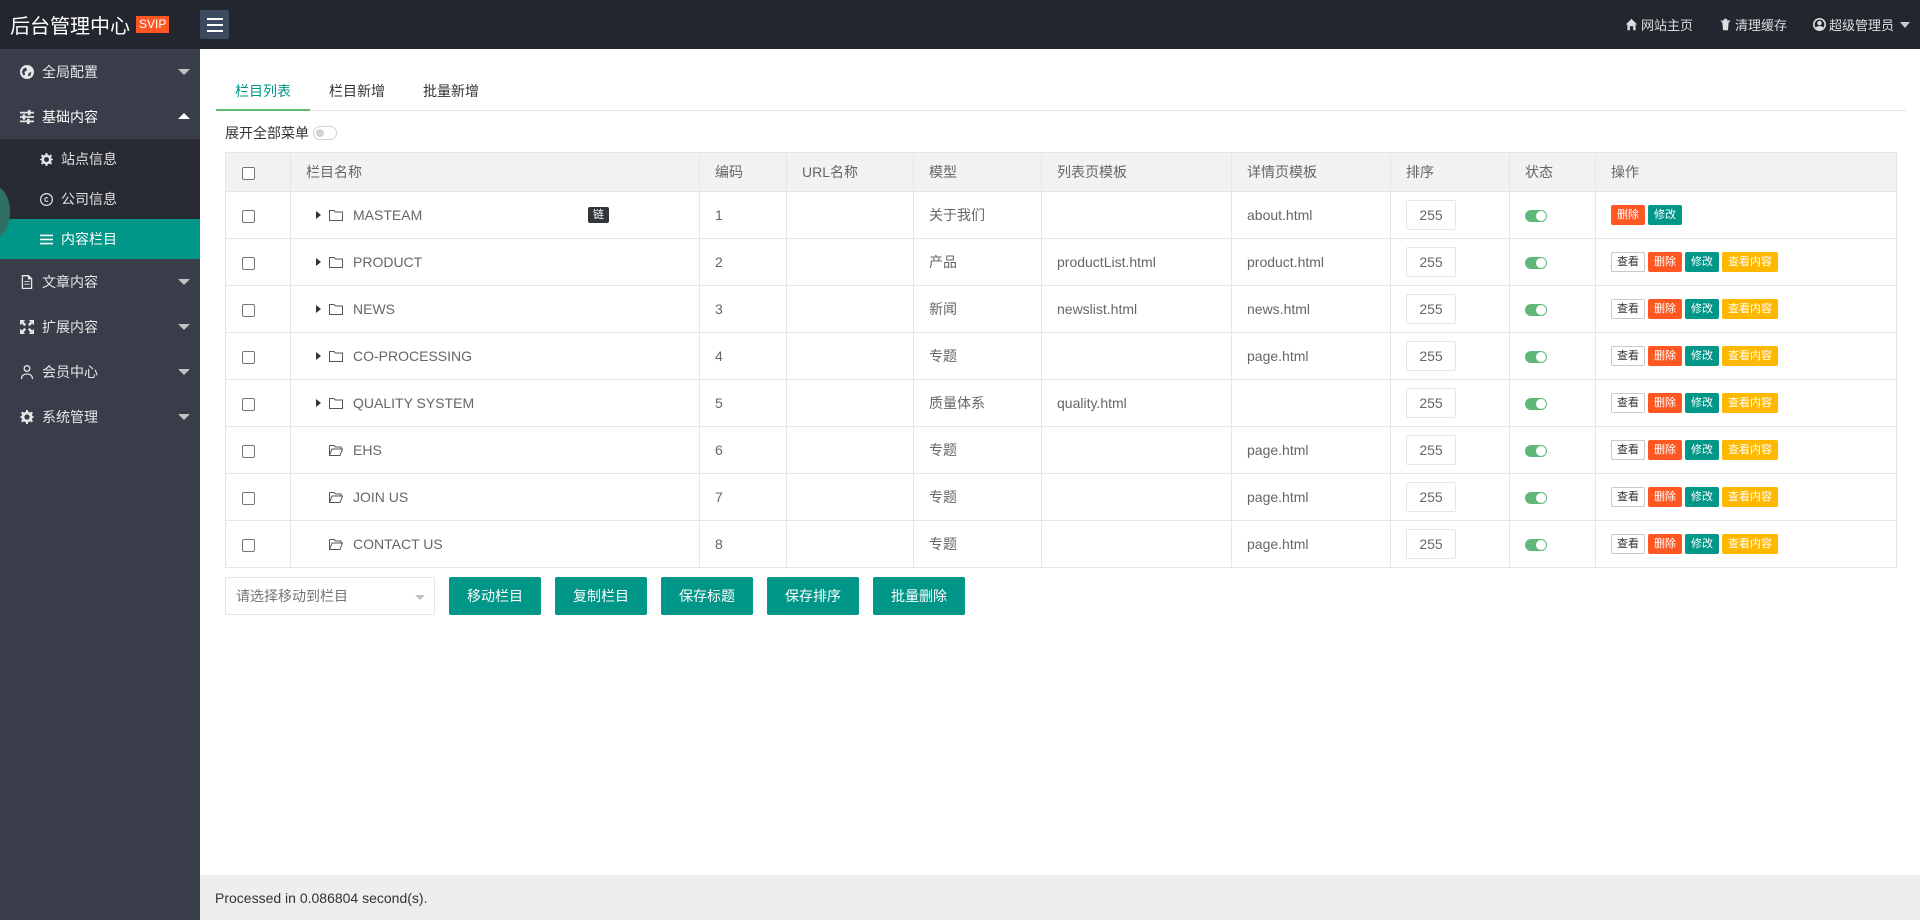 Image resolution: width=1920 pixels, height=920 pixels. What do you see at coordinates (100, 326) in the screenshot?
I see `sidebar-item-extend-content: 扩展内容` at bounding box center [100, 326].